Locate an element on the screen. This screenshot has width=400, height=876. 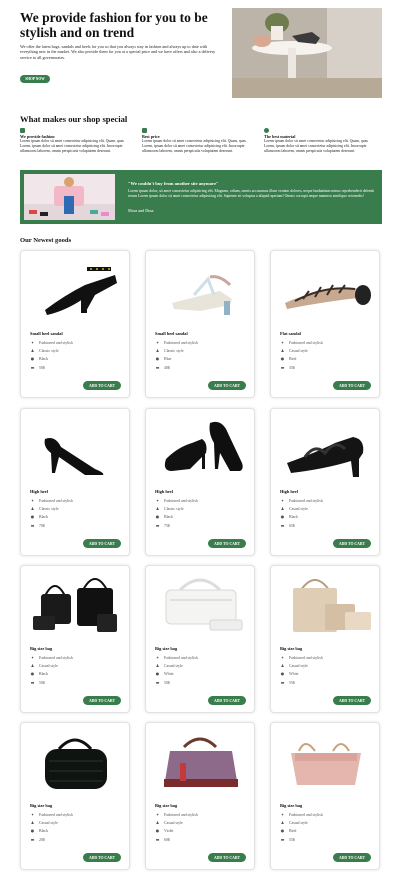
product-color: Violet is located at coordinates (169, 831).